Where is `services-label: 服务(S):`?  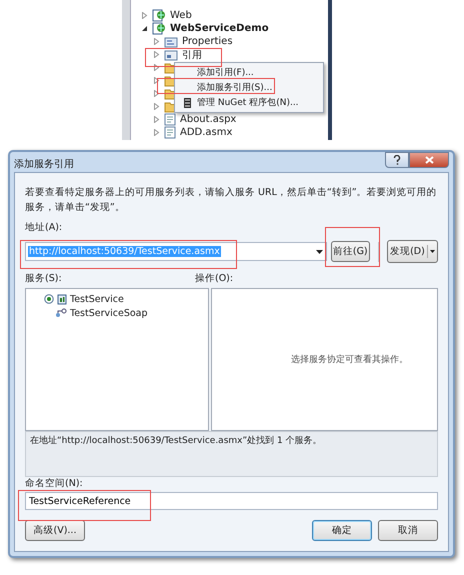 services-label: 服务(S): is located at coordinates (44, 278).